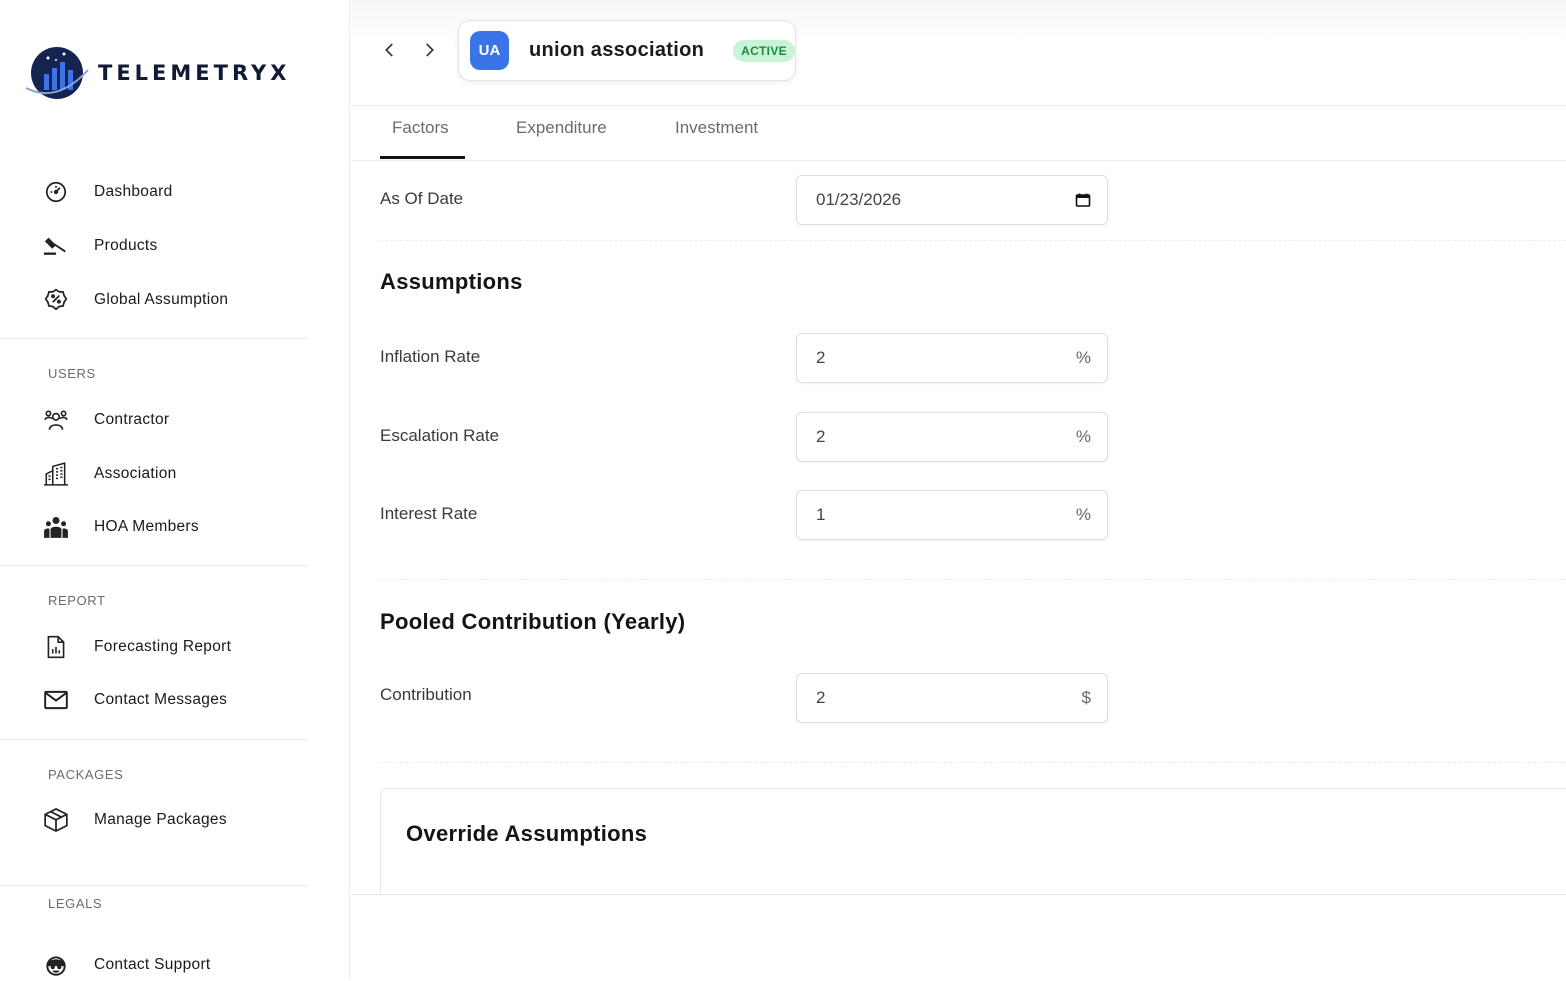  What do you see at coordinates (426, 694) in the screenshot?
I see `contribution-label: Contribution` at bounding box center [426, 694].